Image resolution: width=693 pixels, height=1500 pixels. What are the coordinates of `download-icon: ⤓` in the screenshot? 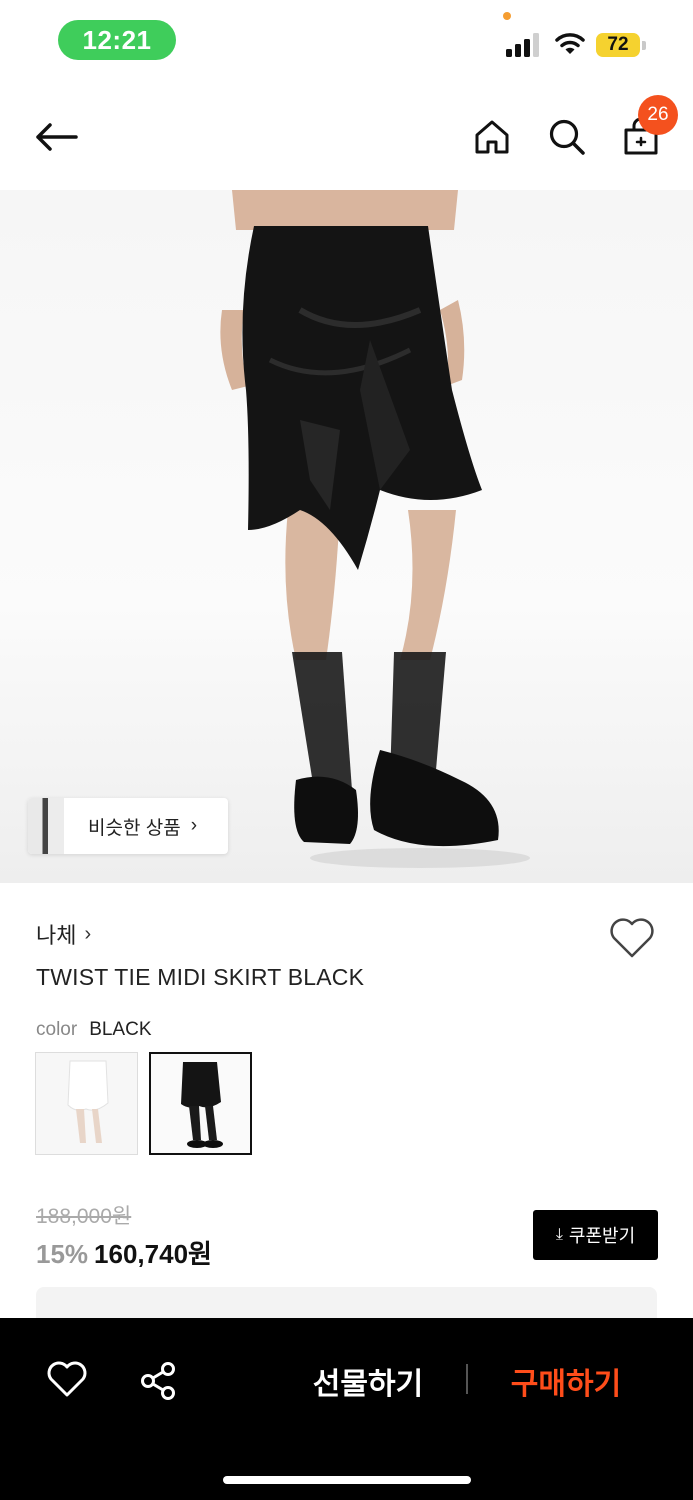 It's located at (559, 1234).